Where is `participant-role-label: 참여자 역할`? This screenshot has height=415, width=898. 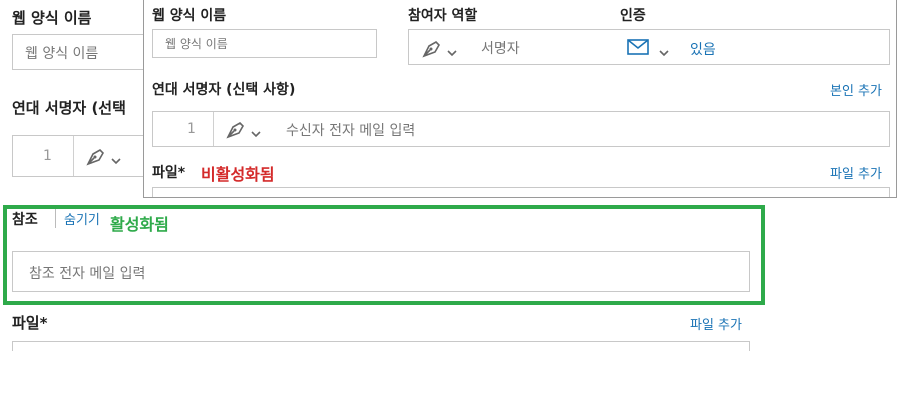 participant-role-label: 참여자 역할 is located at coordinates (443, 16).